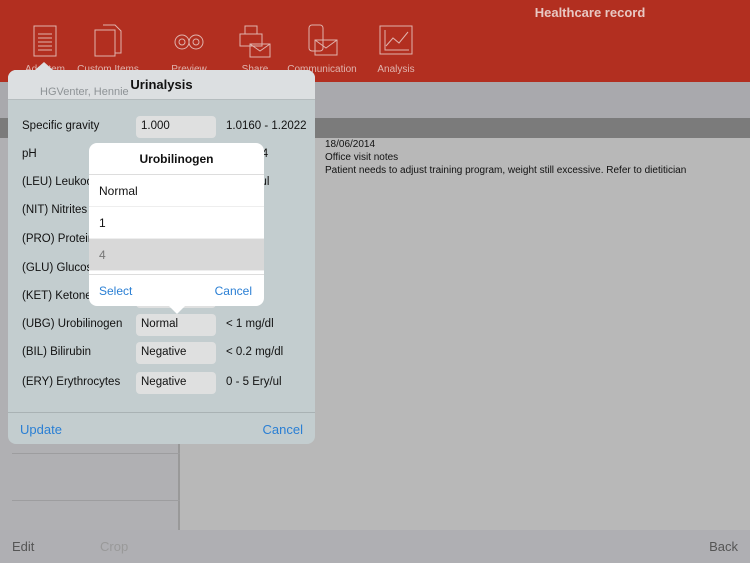 This screenshot has height=563, width=750. What do you see at coordinates (350, 144) in the screenshot?
I see `note-date: 18/06/2014` at bounding box center [350, 144].